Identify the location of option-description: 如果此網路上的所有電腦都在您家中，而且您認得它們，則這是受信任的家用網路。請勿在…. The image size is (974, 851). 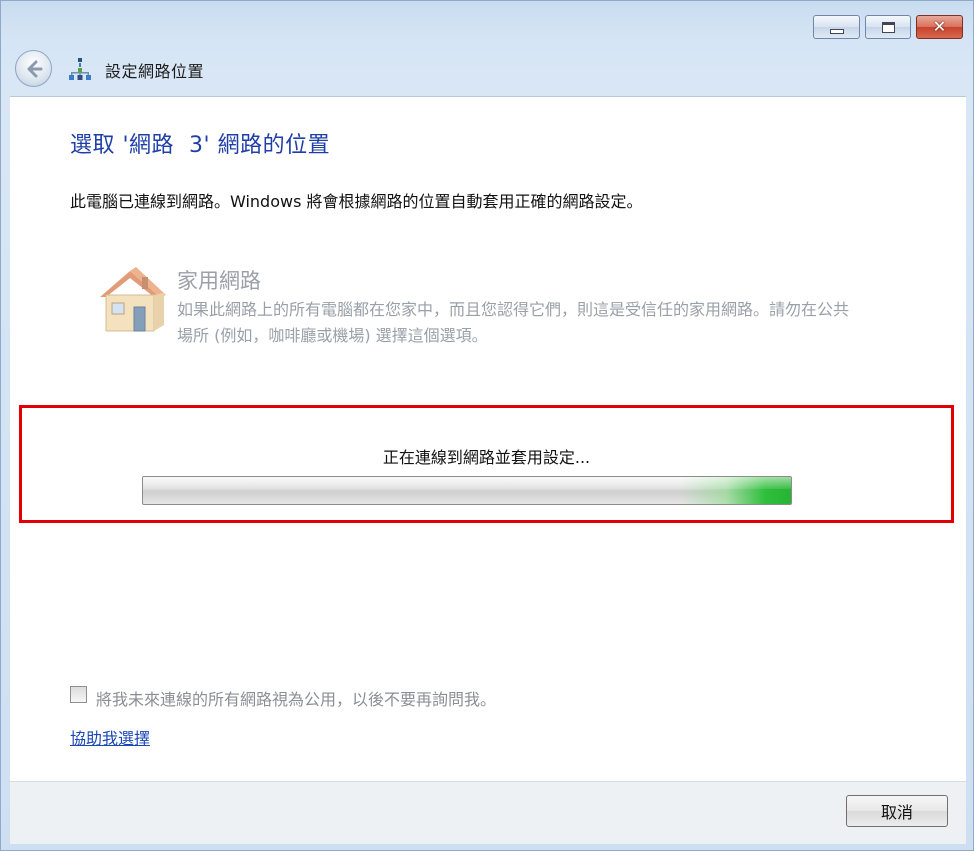
(513, 322).